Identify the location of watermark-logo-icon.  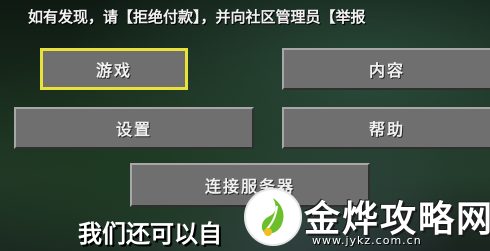
(273, 217).